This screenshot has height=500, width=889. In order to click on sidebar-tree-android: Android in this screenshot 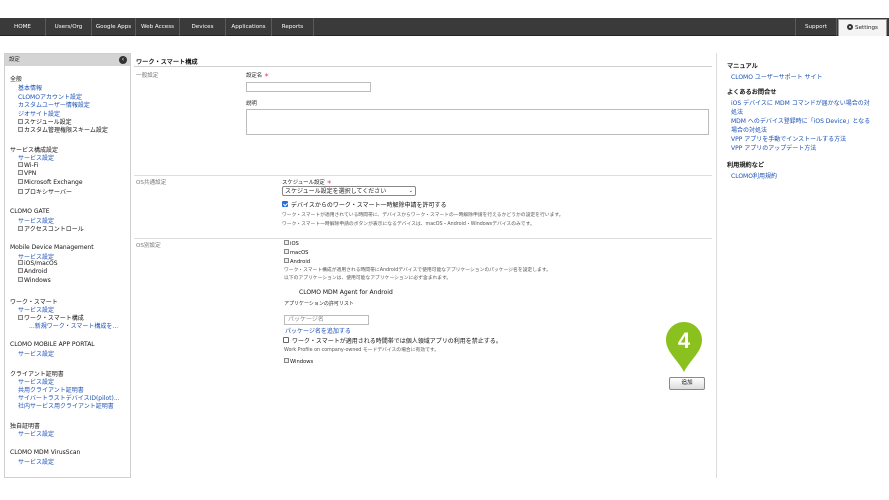, I will do `click(32, 271)`.